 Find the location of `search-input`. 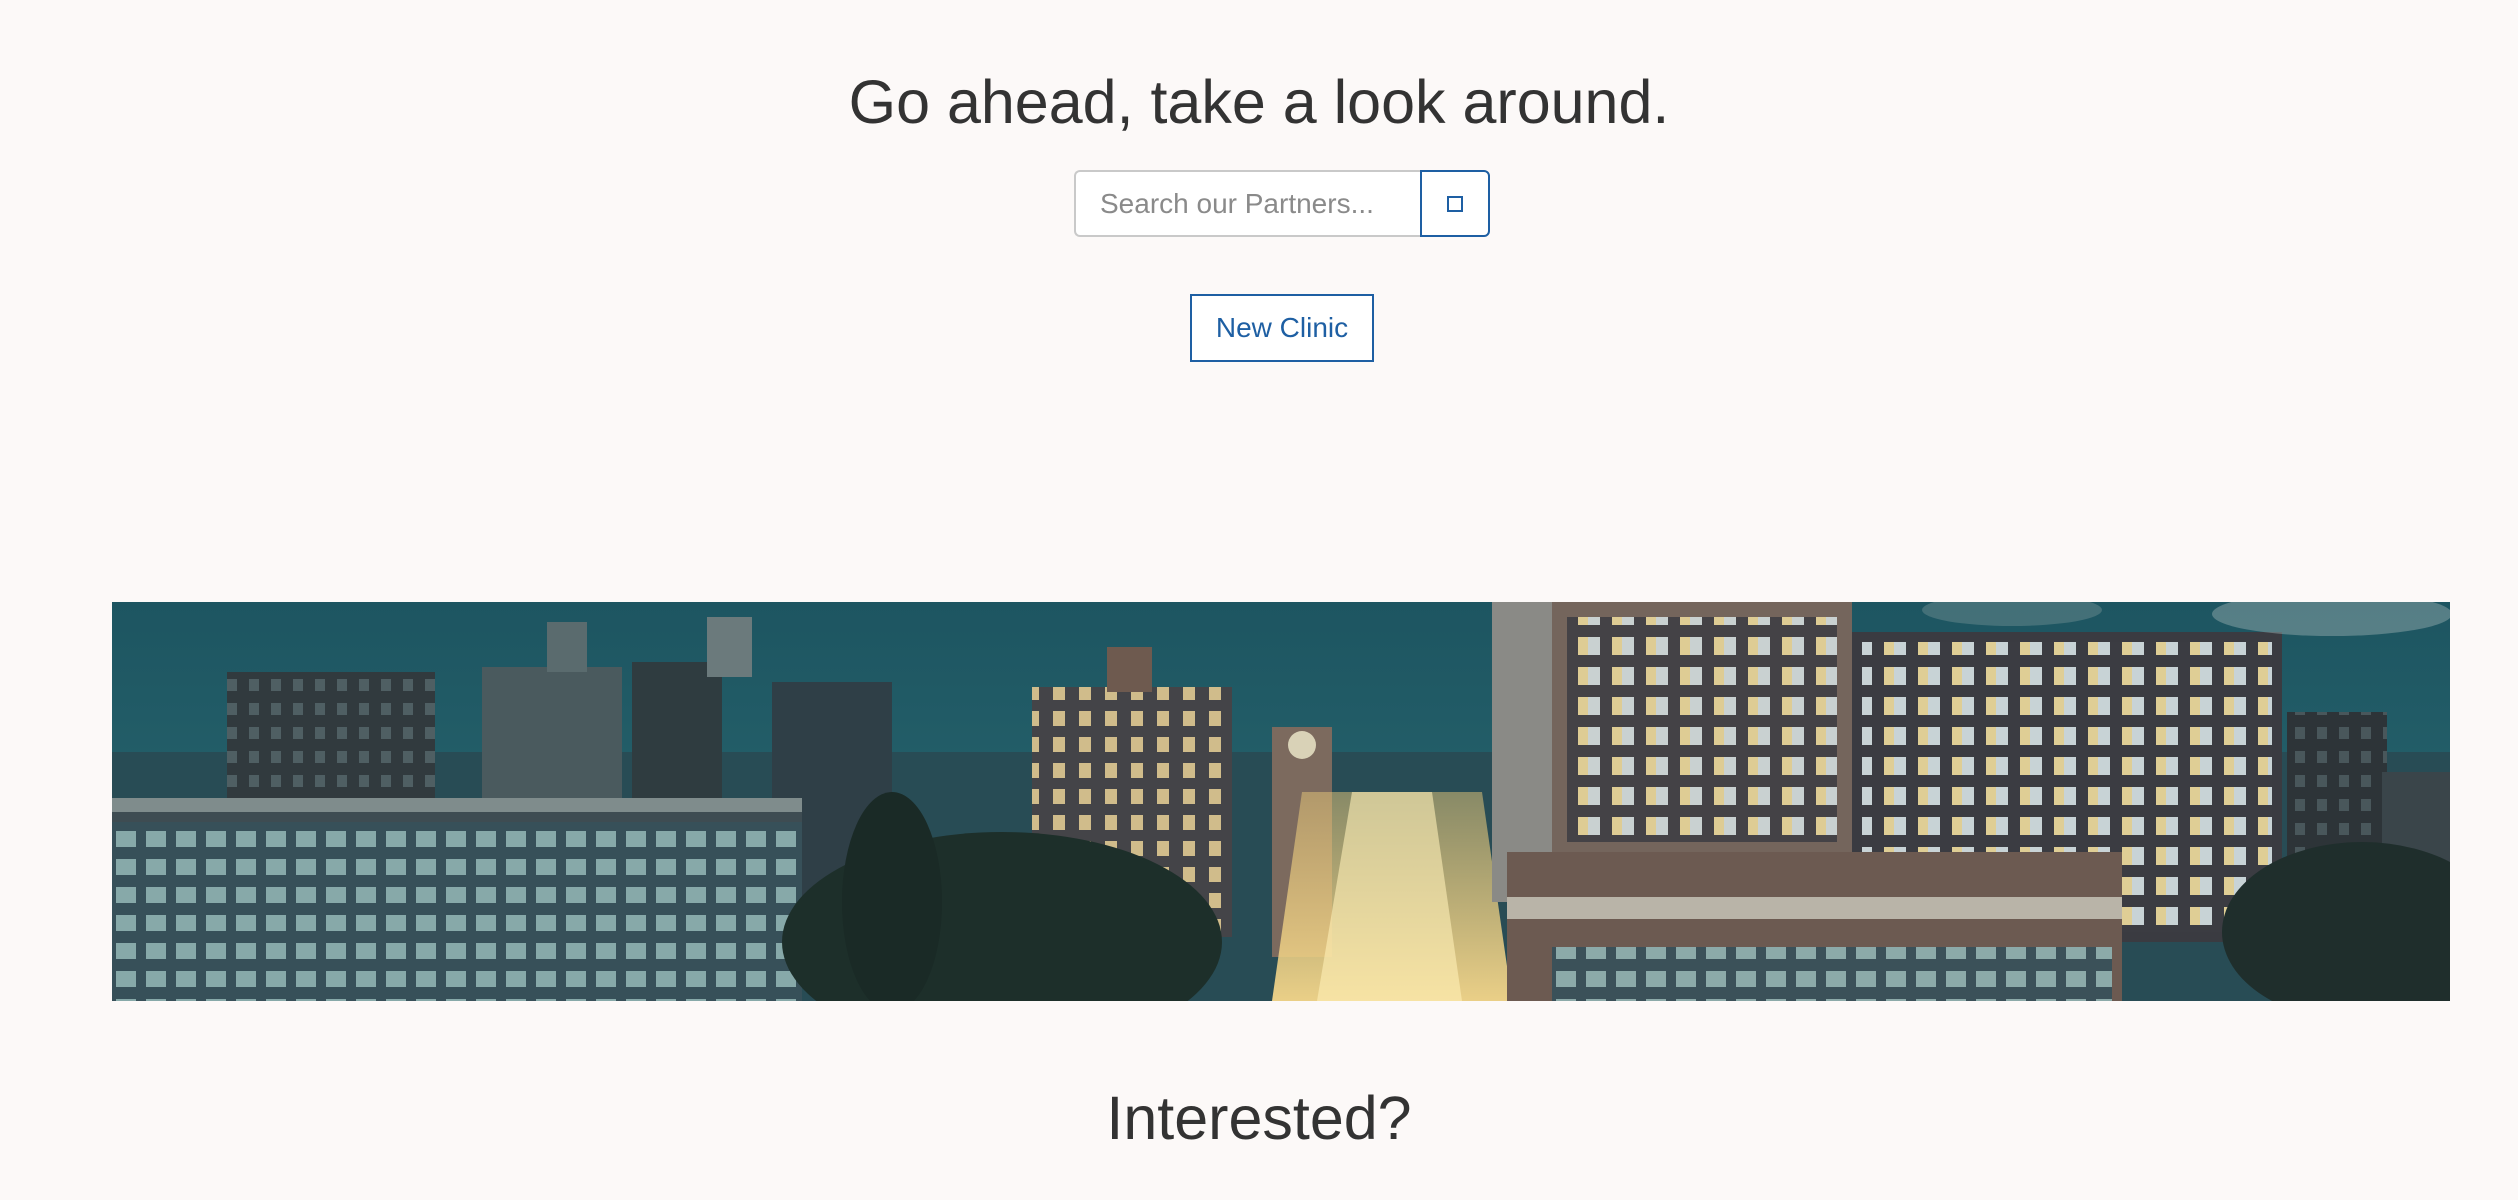

search-input is located at coordinates (1247, 203).